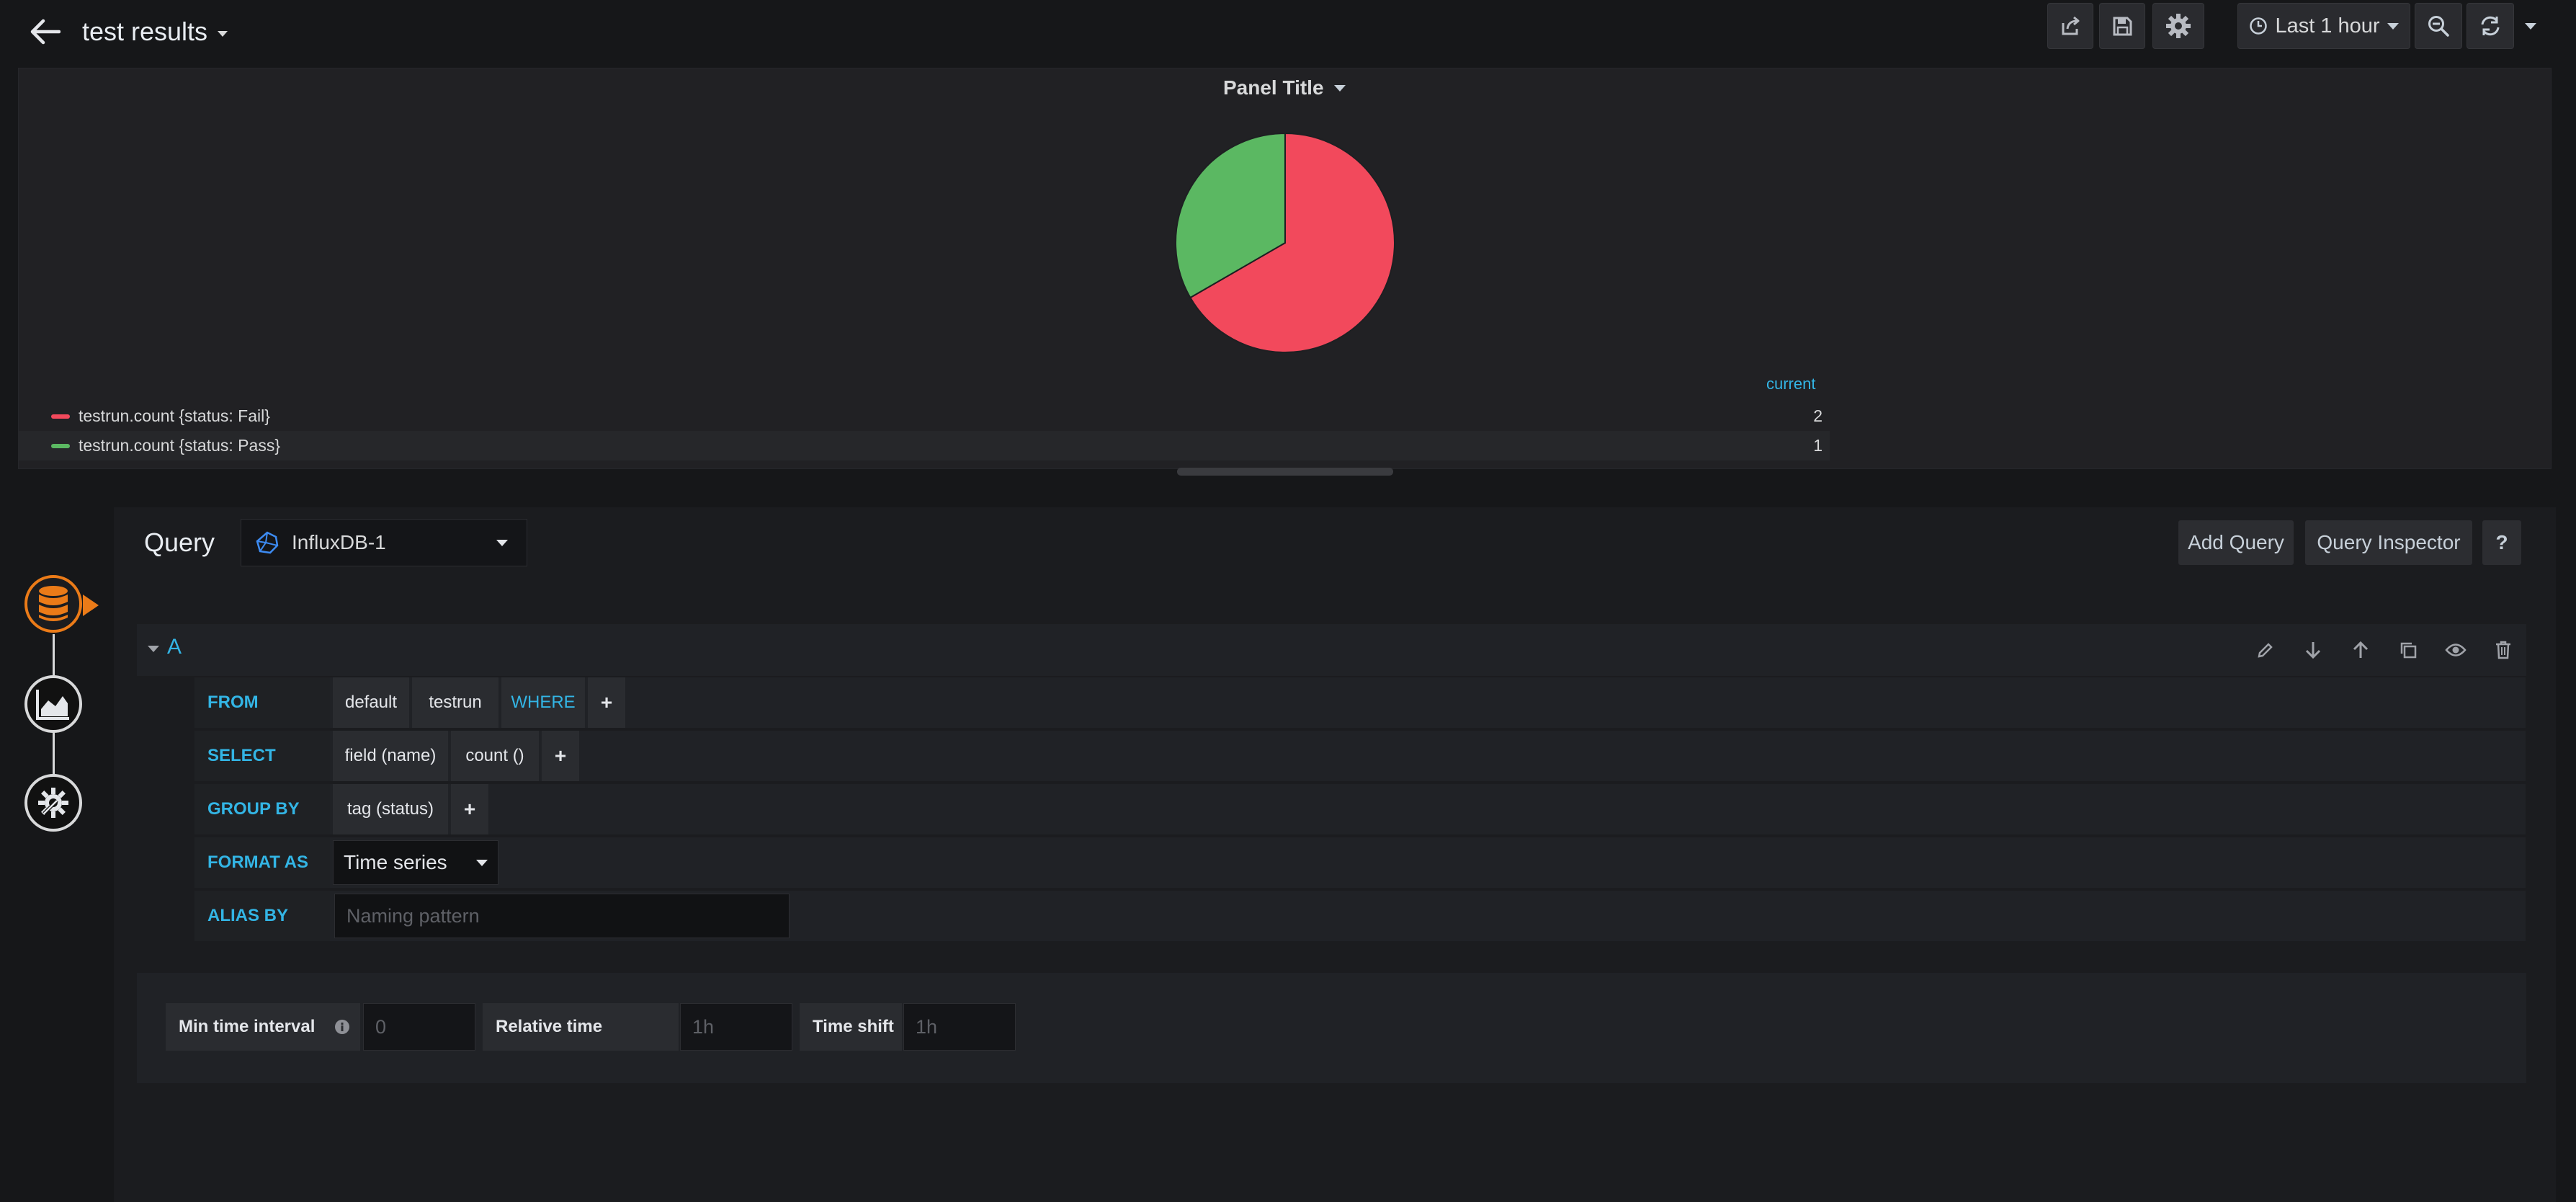 The width and height of the screenshot is (2576, 1202). I want to click on where-segment: WHERE, so click(543, 702).